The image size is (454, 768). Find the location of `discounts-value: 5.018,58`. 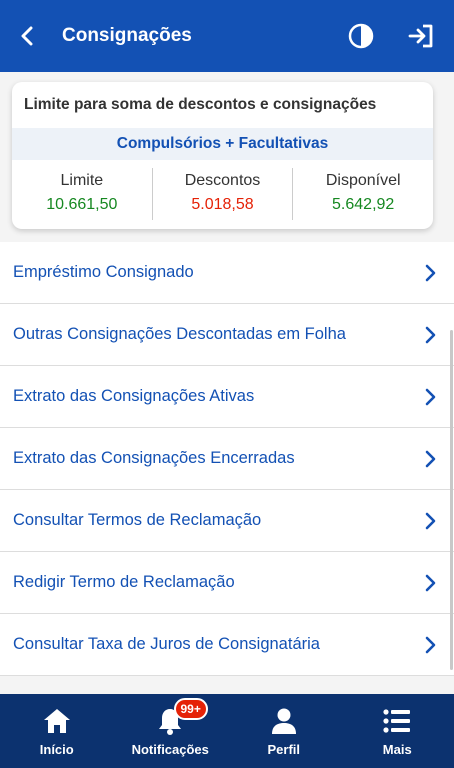

discounts-value: 5.018,58 is located at coordinates (222, 204).